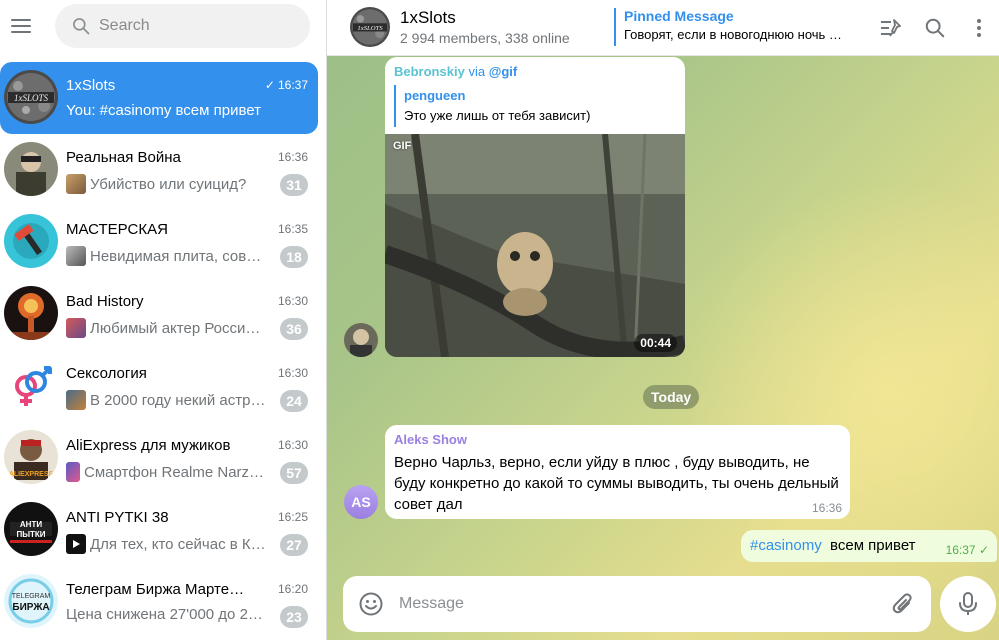 This screenshot has width=999, height=640. What do you see at coordinates (485, 38) in the screenshot?
I see `chat-header-subtitle: 2 994 members, 338 online` at bounding box center [485, 38].